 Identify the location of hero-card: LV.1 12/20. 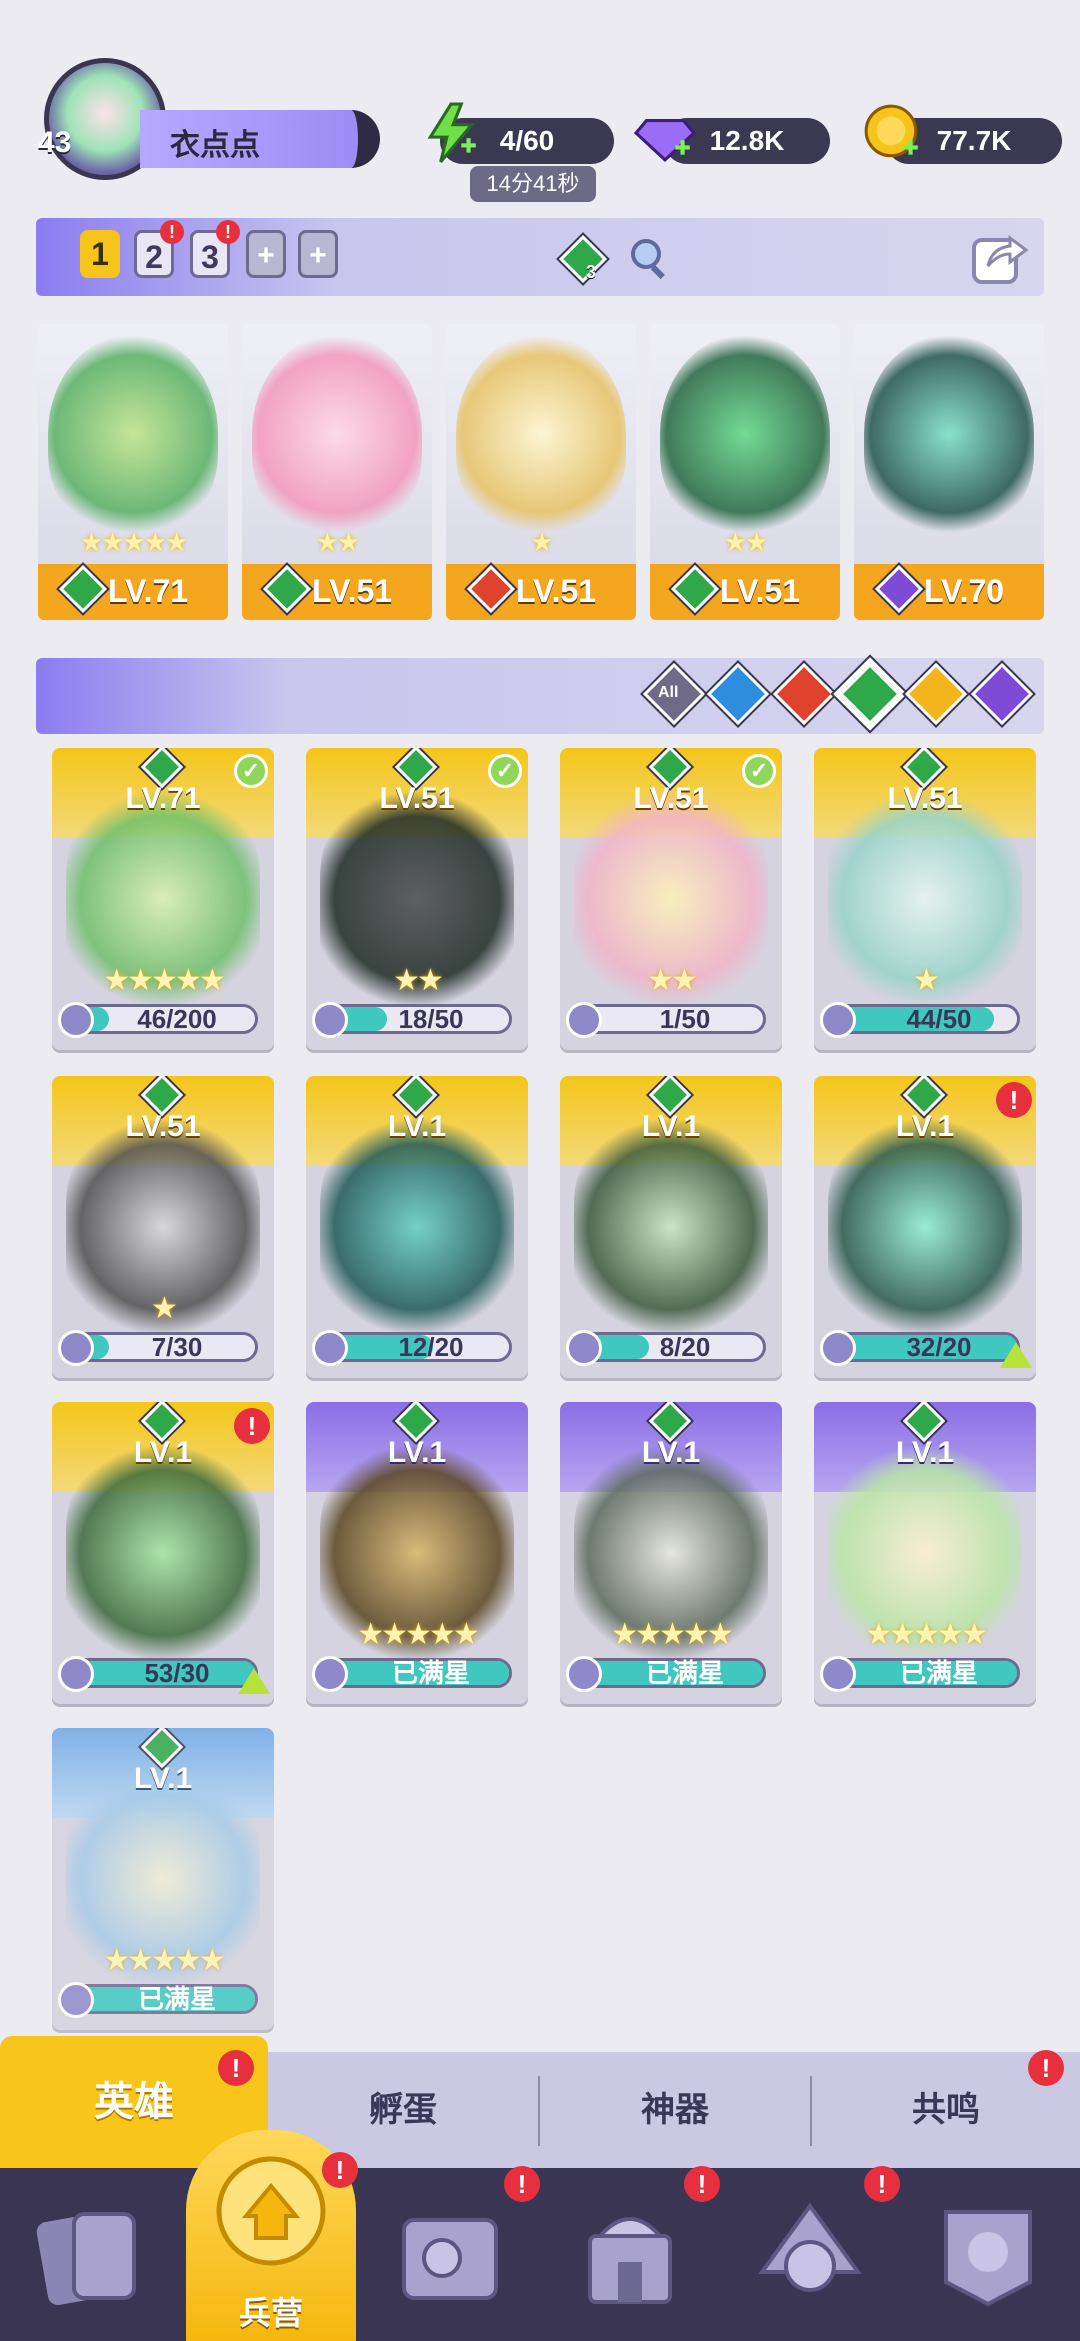
(417, 1227).